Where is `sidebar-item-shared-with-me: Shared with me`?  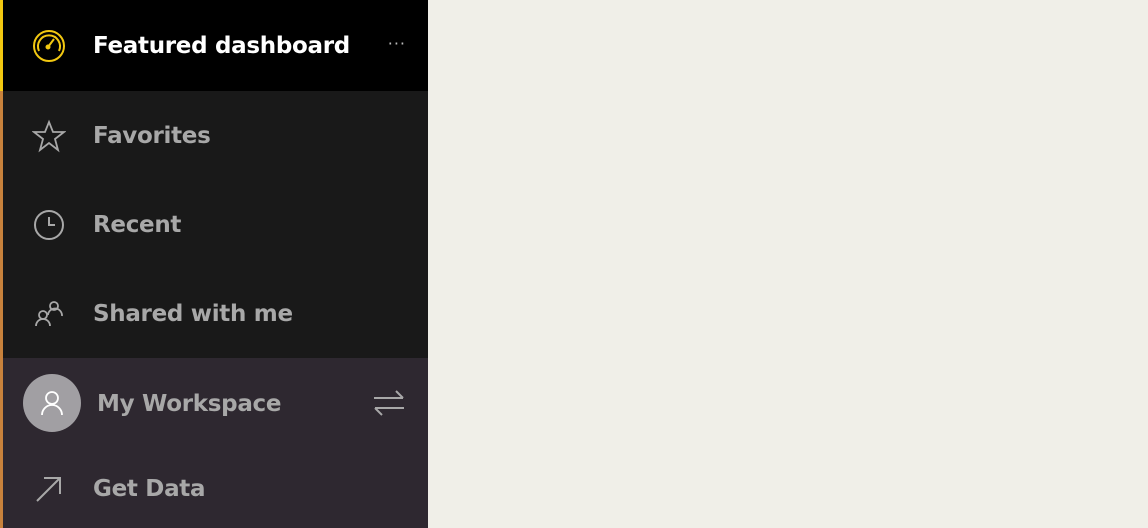 sidebar-item-shared-with-me: Shared with me is located at coordinates (215, 313).